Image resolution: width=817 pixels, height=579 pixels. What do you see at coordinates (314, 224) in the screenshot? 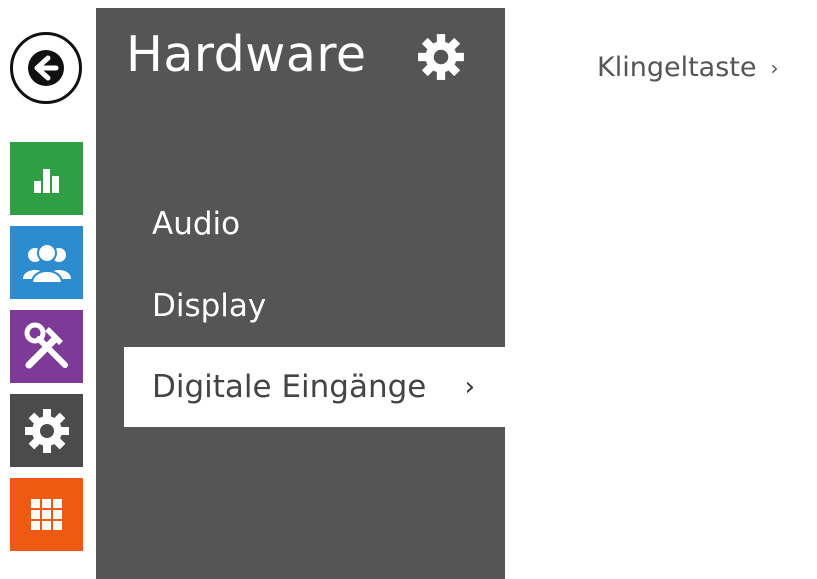
I see `menu-item-audio: Audio` at bounding box center [314, 224].